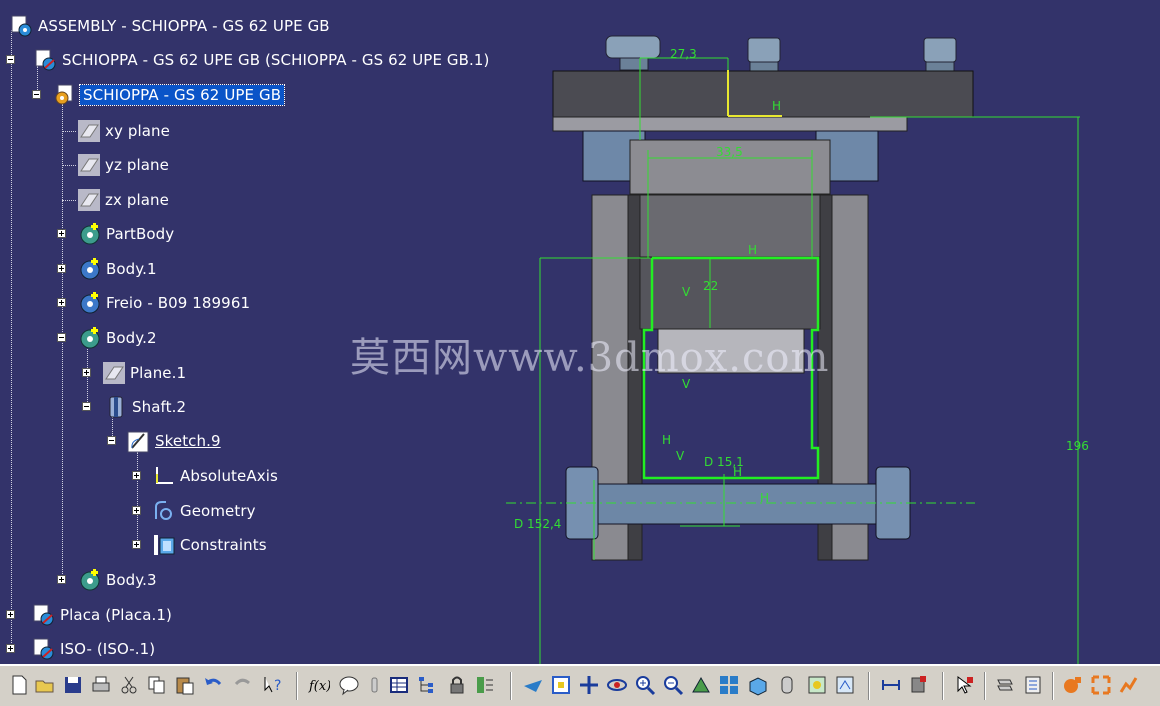 This screenshot has height=706, width=1160. Describe the element at coordinates (137, 200) in the screenshot. I see `tree-node-label: zx plane` at that location.